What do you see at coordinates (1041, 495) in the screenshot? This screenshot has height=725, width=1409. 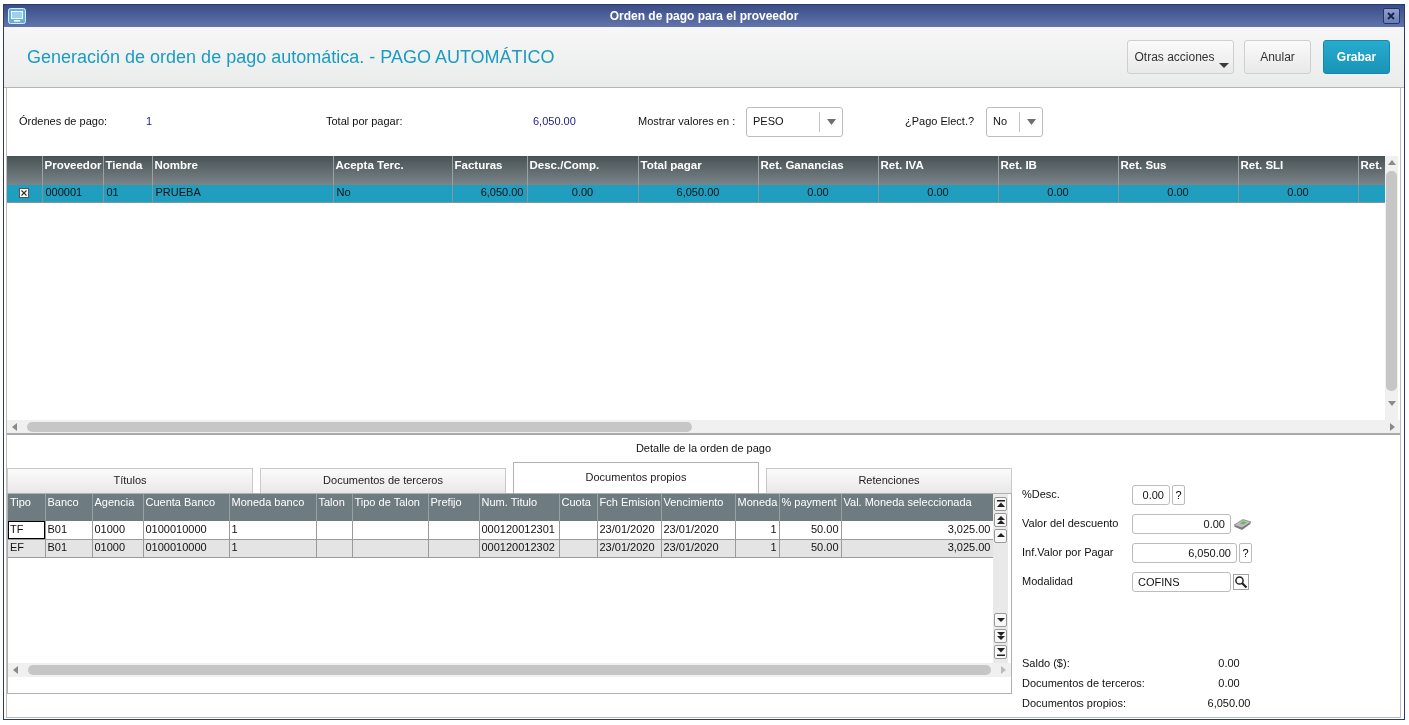 I see `field-label: %Desc.` at bounding box center [1041, 495].